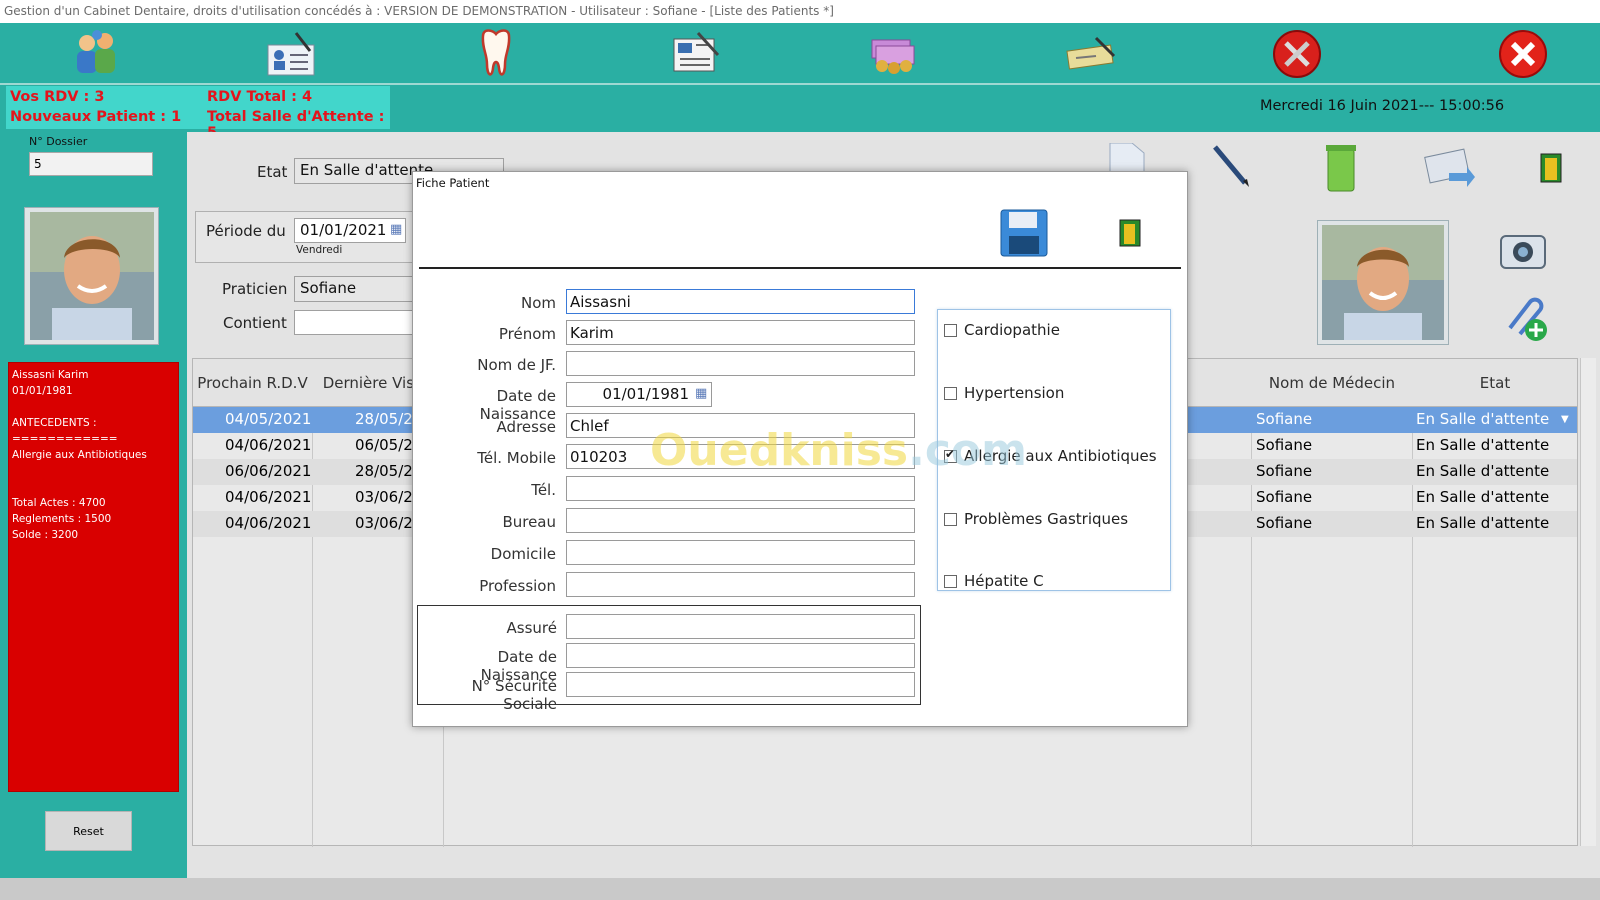 The width and height of the screenshot is (1600, 900). What do you see at coordinates (800, 54) in the screenshot?
I see `main-toolbar` at bounding box center [800, 54].